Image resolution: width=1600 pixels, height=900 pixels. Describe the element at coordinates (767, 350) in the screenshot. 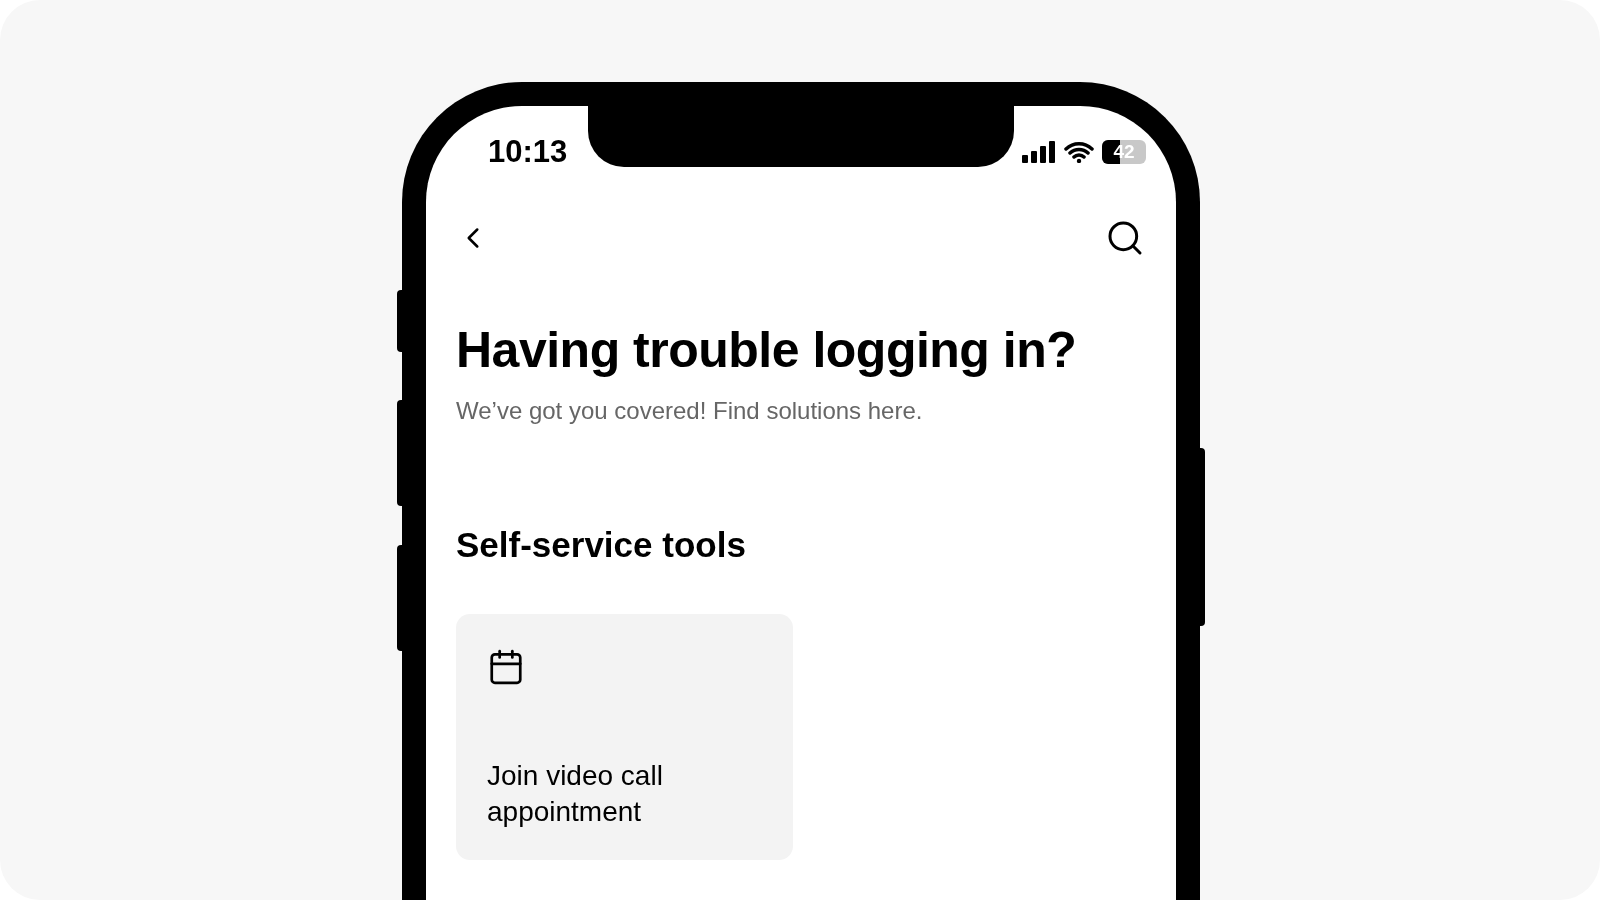

I see `page-title: Having trouble logging in?` at that location.